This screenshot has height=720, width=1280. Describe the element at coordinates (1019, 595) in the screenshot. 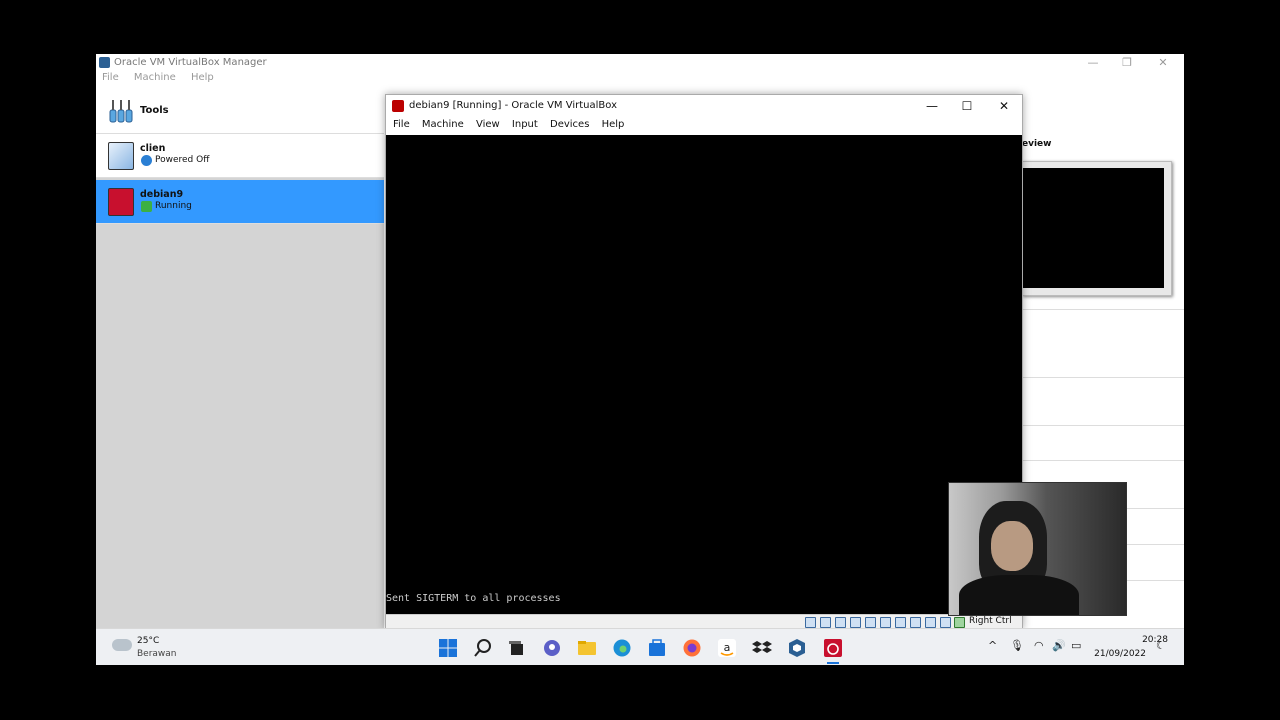

I see `webcam-person-body` at that location.